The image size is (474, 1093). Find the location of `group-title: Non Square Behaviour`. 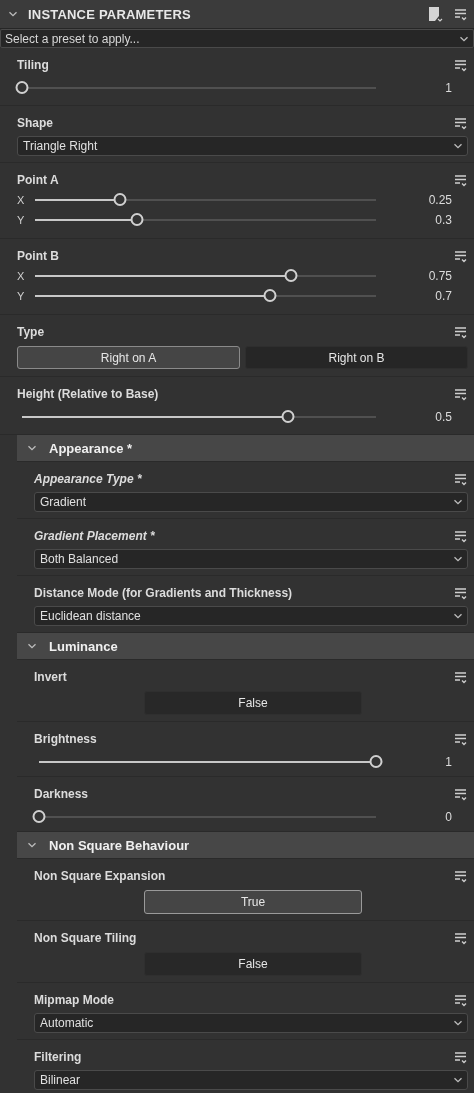

group-title: Non Square Behaviour is located at coordinates (119, 845).